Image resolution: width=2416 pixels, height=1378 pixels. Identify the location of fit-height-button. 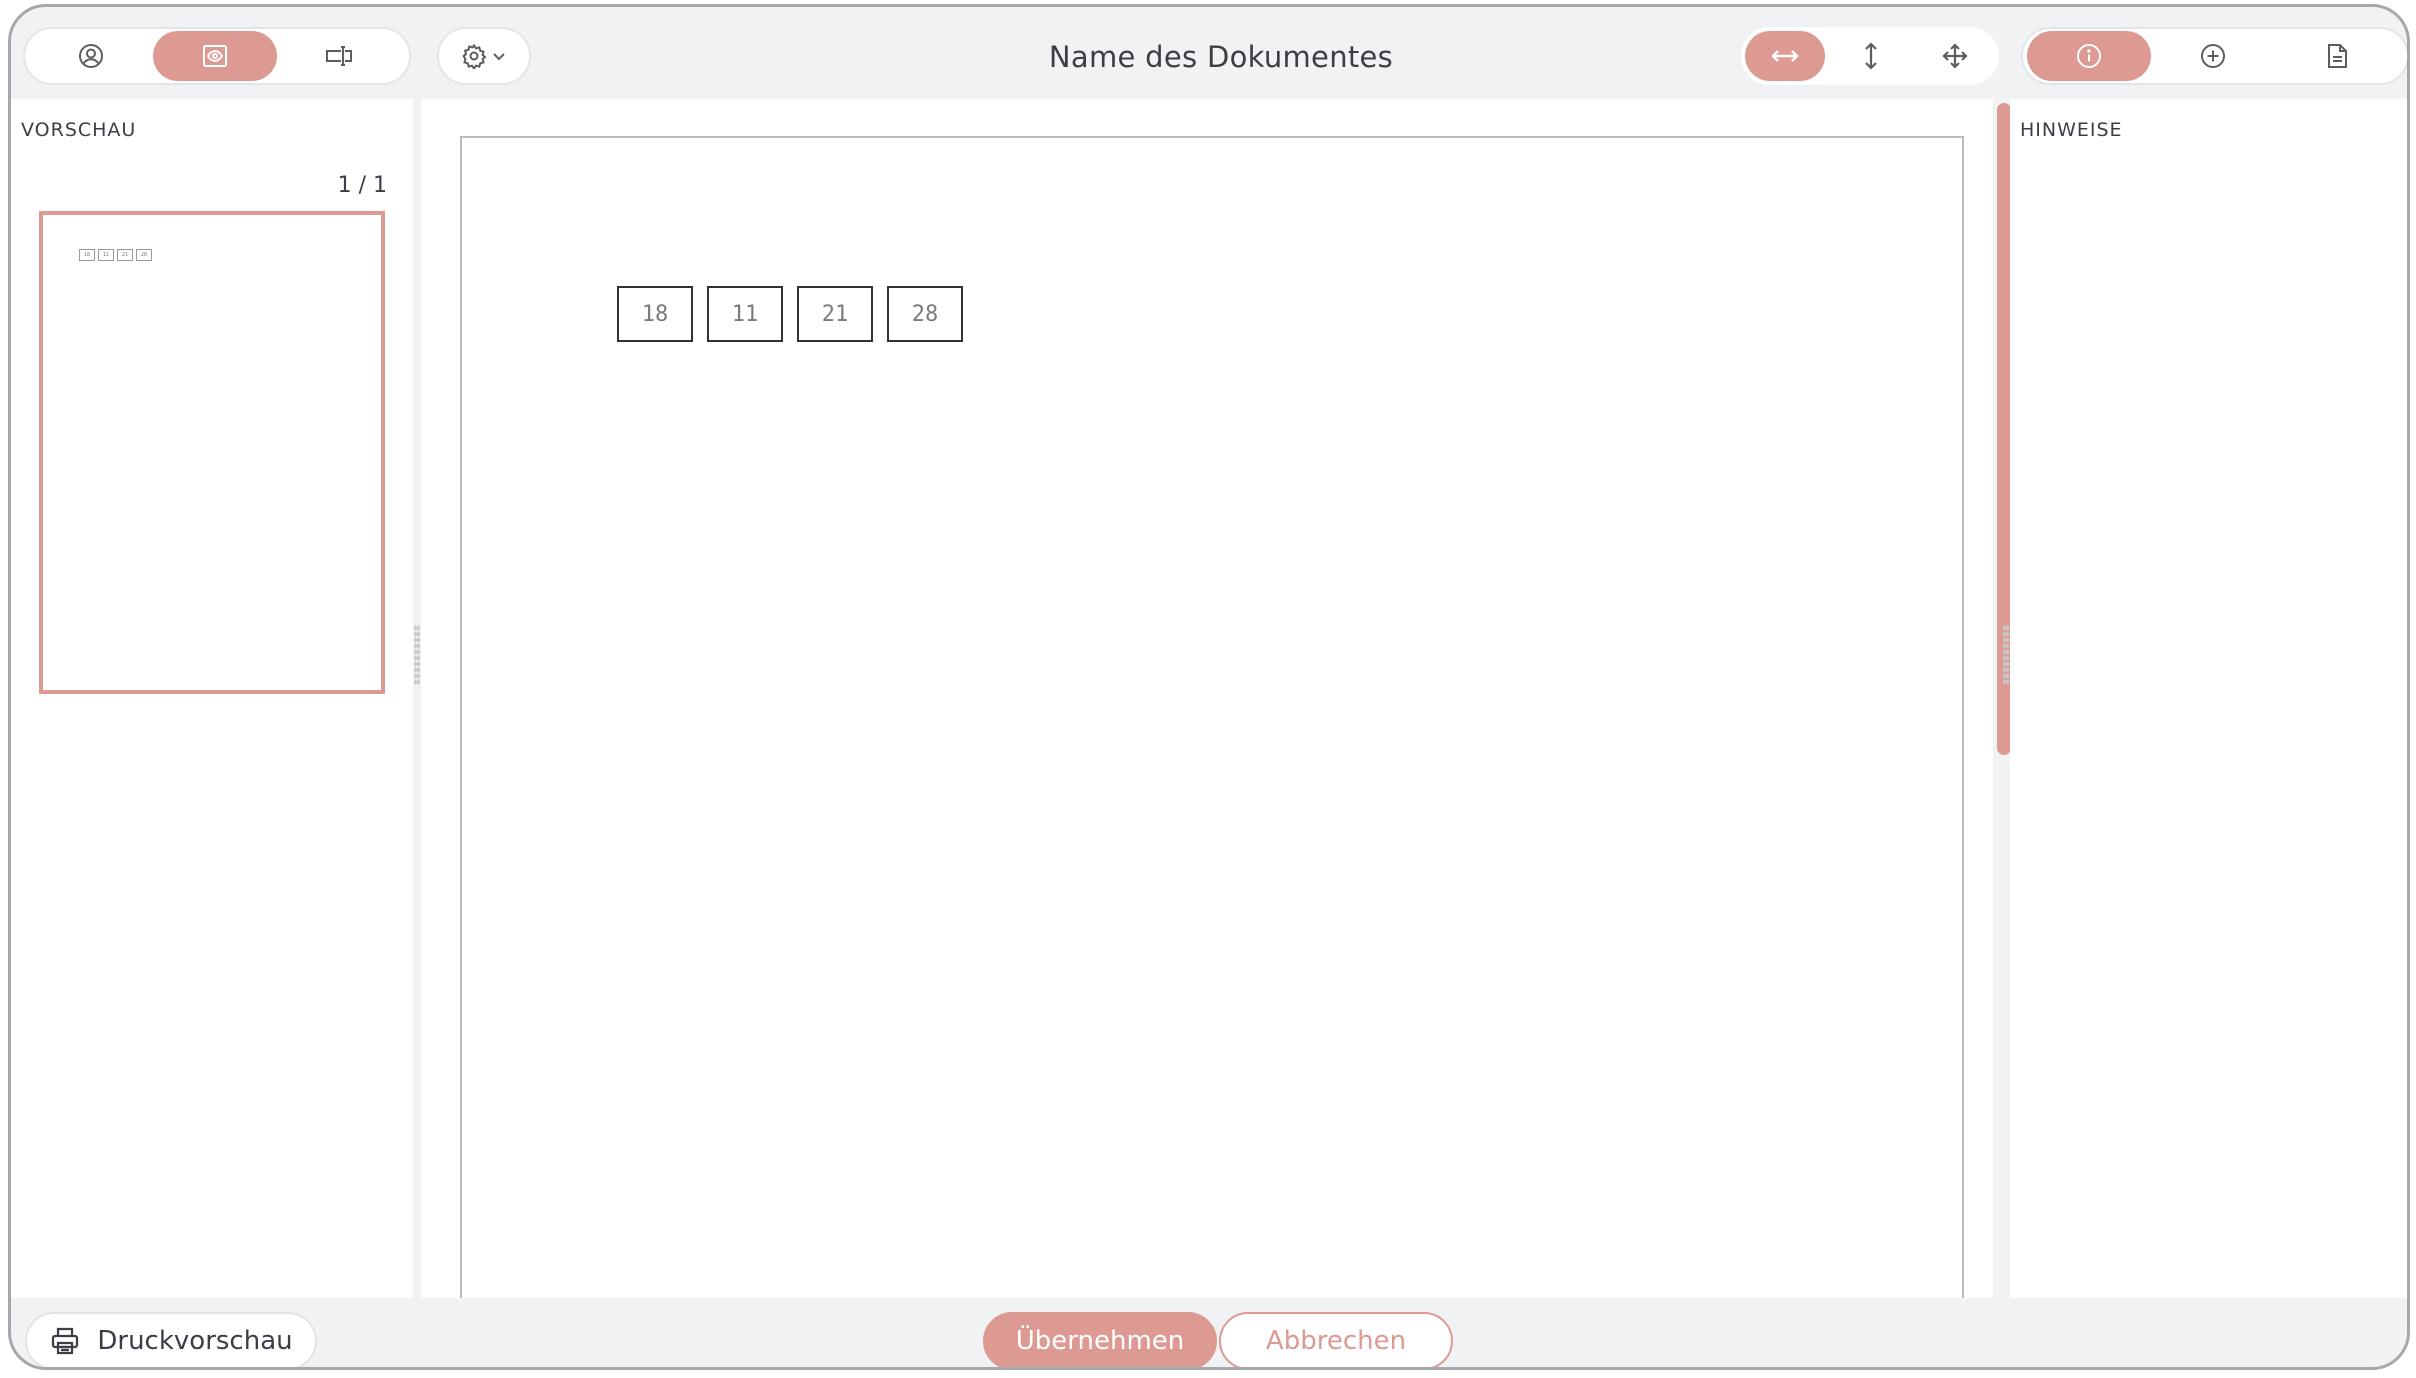
(1871, 56).